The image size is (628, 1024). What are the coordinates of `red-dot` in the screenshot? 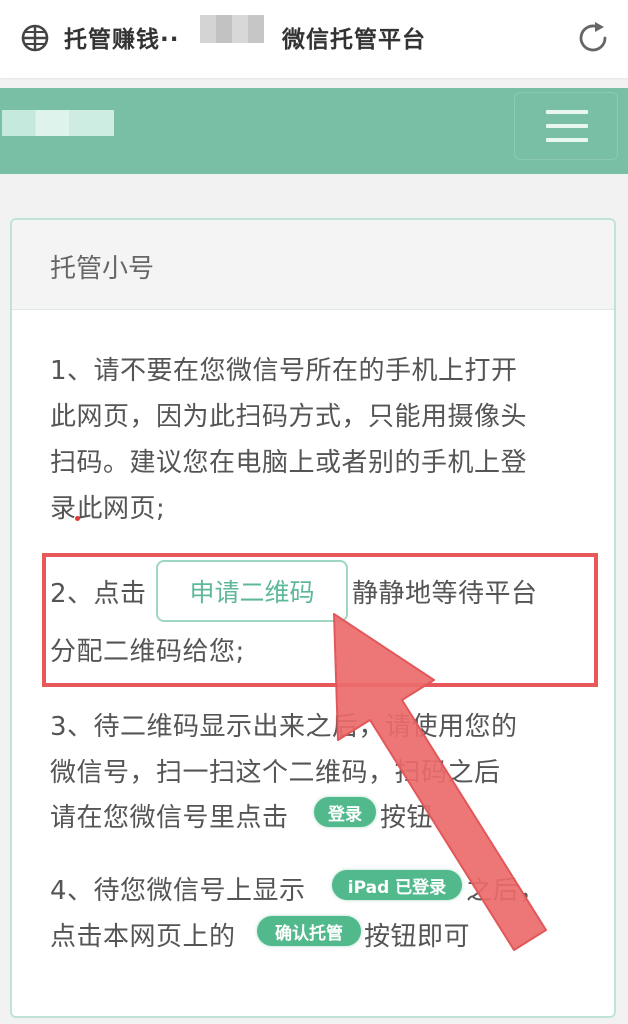 It's located at (77, 518).